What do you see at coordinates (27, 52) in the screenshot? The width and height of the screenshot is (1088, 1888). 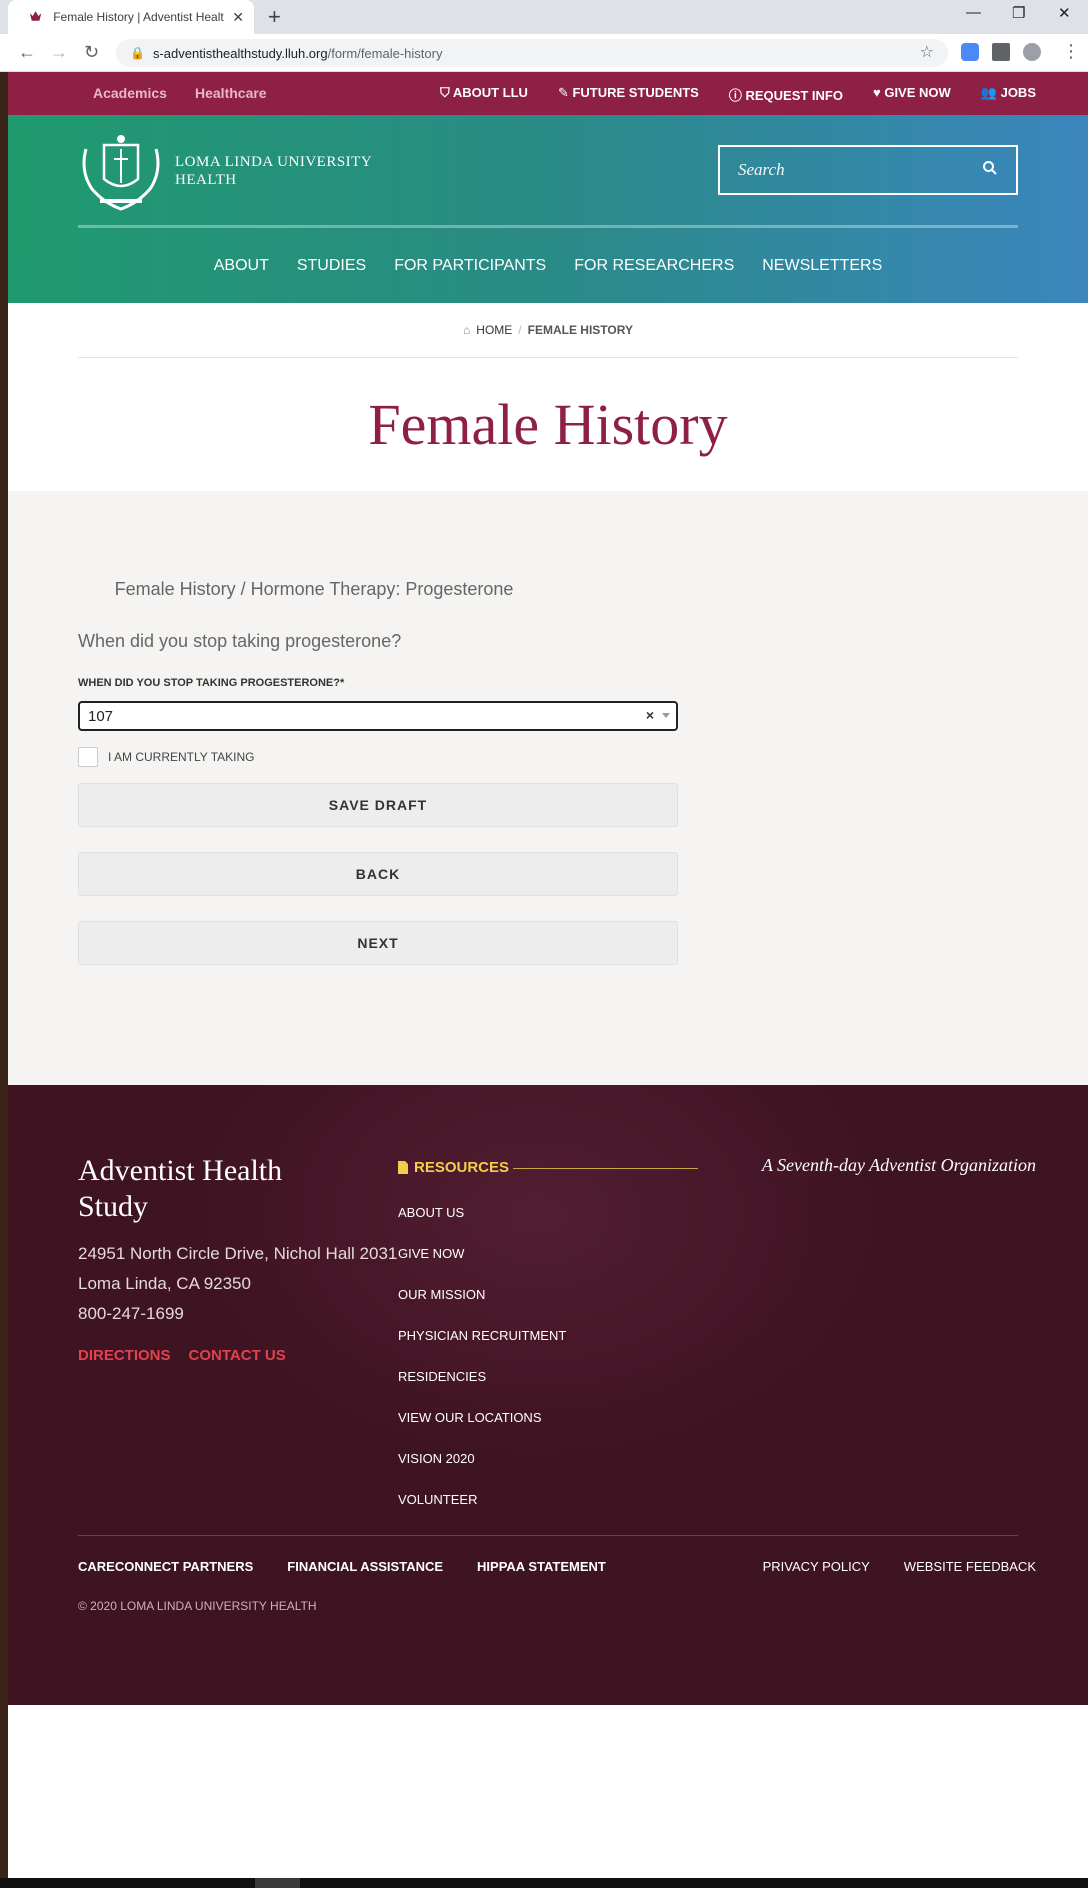 I see `back-arrow-icon: ←` at bounding box center [27, 52].